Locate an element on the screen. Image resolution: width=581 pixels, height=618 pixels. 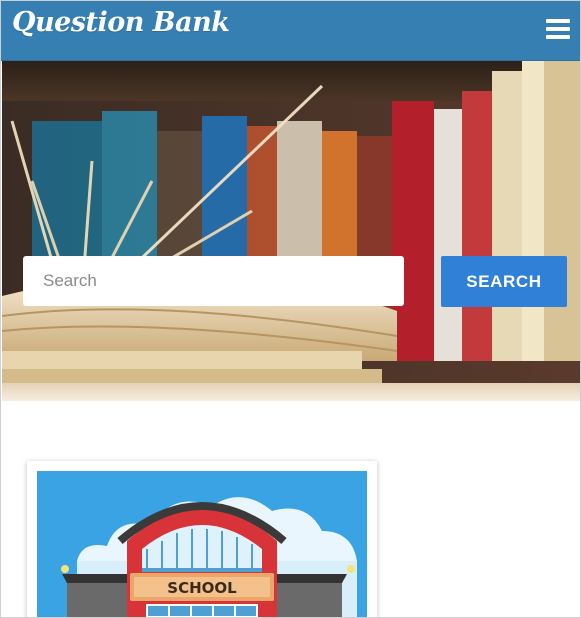
hamburger-menu-icon is located at coordinates (556, 30).